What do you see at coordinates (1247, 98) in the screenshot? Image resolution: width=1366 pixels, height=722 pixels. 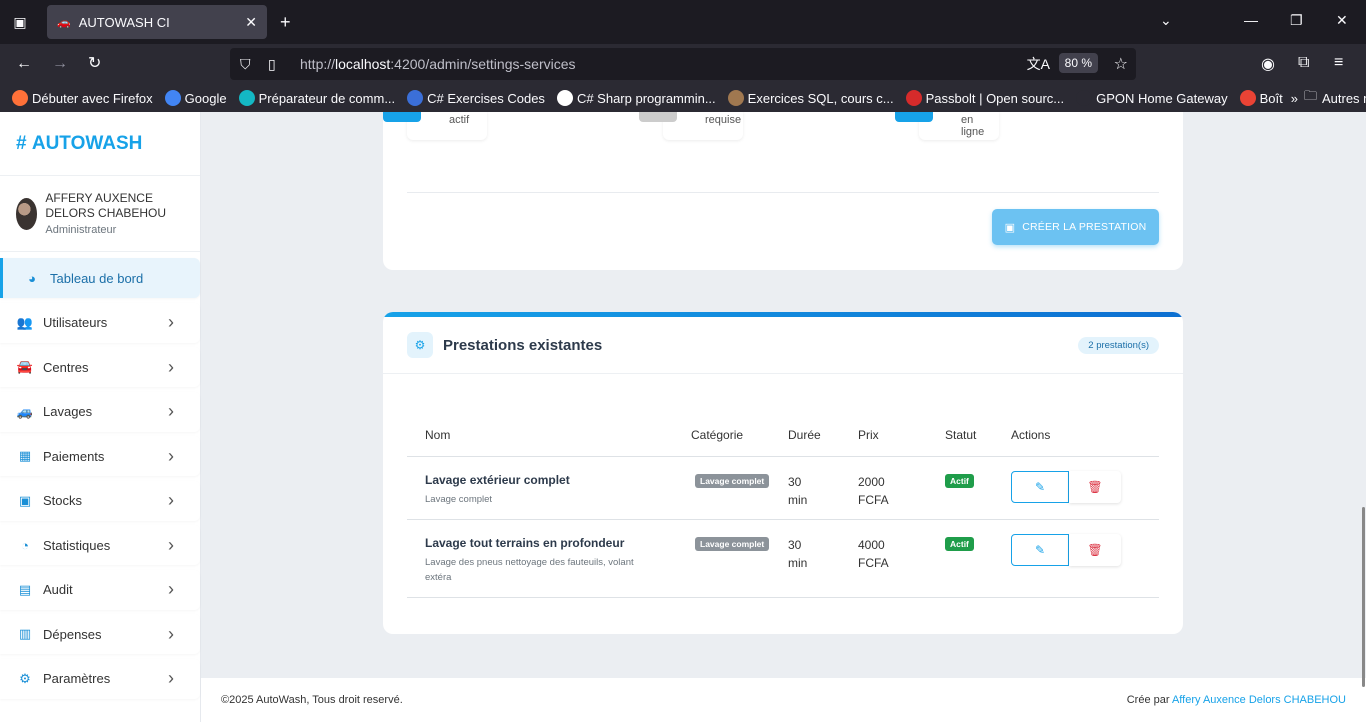 I see `gmail-icon` at bounding box center [1247, 98].